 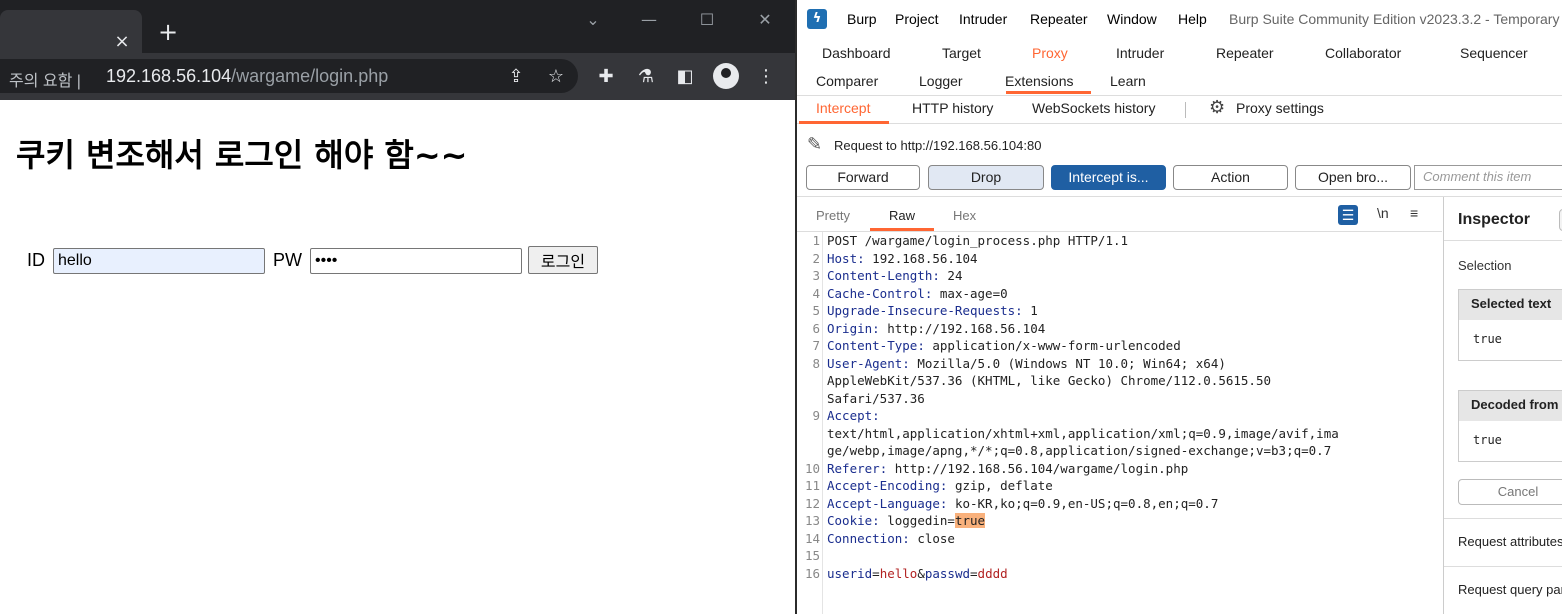 I want to click on header-value: http://192.168.56.104, so click(x=962, y=328).